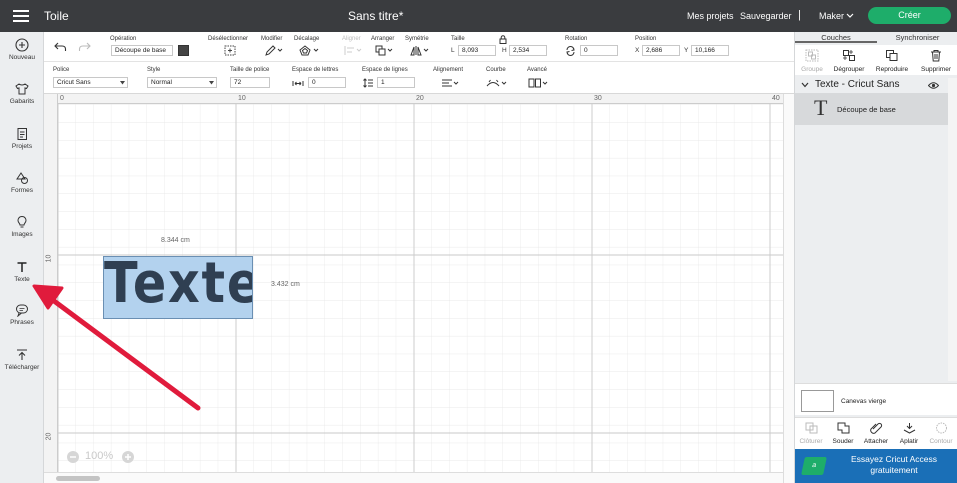 Image resolution: width=957 pixels, height=483 pixels. Describe the element at coordinates (51, 283) in the screenshot. I see `ruler-vertical: 10 20` at that location.